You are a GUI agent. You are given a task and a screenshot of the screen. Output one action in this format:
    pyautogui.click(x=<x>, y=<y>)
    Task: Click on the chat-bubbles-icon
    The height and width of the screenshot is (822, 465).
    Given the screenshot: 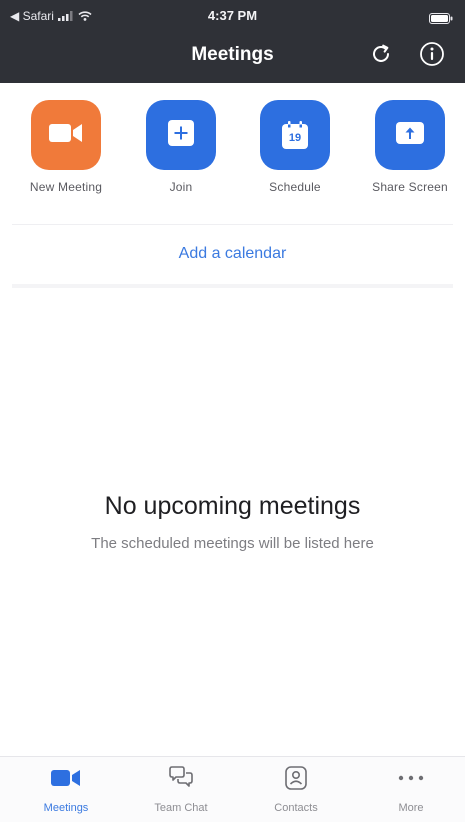 What is the action you would take?
    pyautogui.click(x=181, y=778)
    